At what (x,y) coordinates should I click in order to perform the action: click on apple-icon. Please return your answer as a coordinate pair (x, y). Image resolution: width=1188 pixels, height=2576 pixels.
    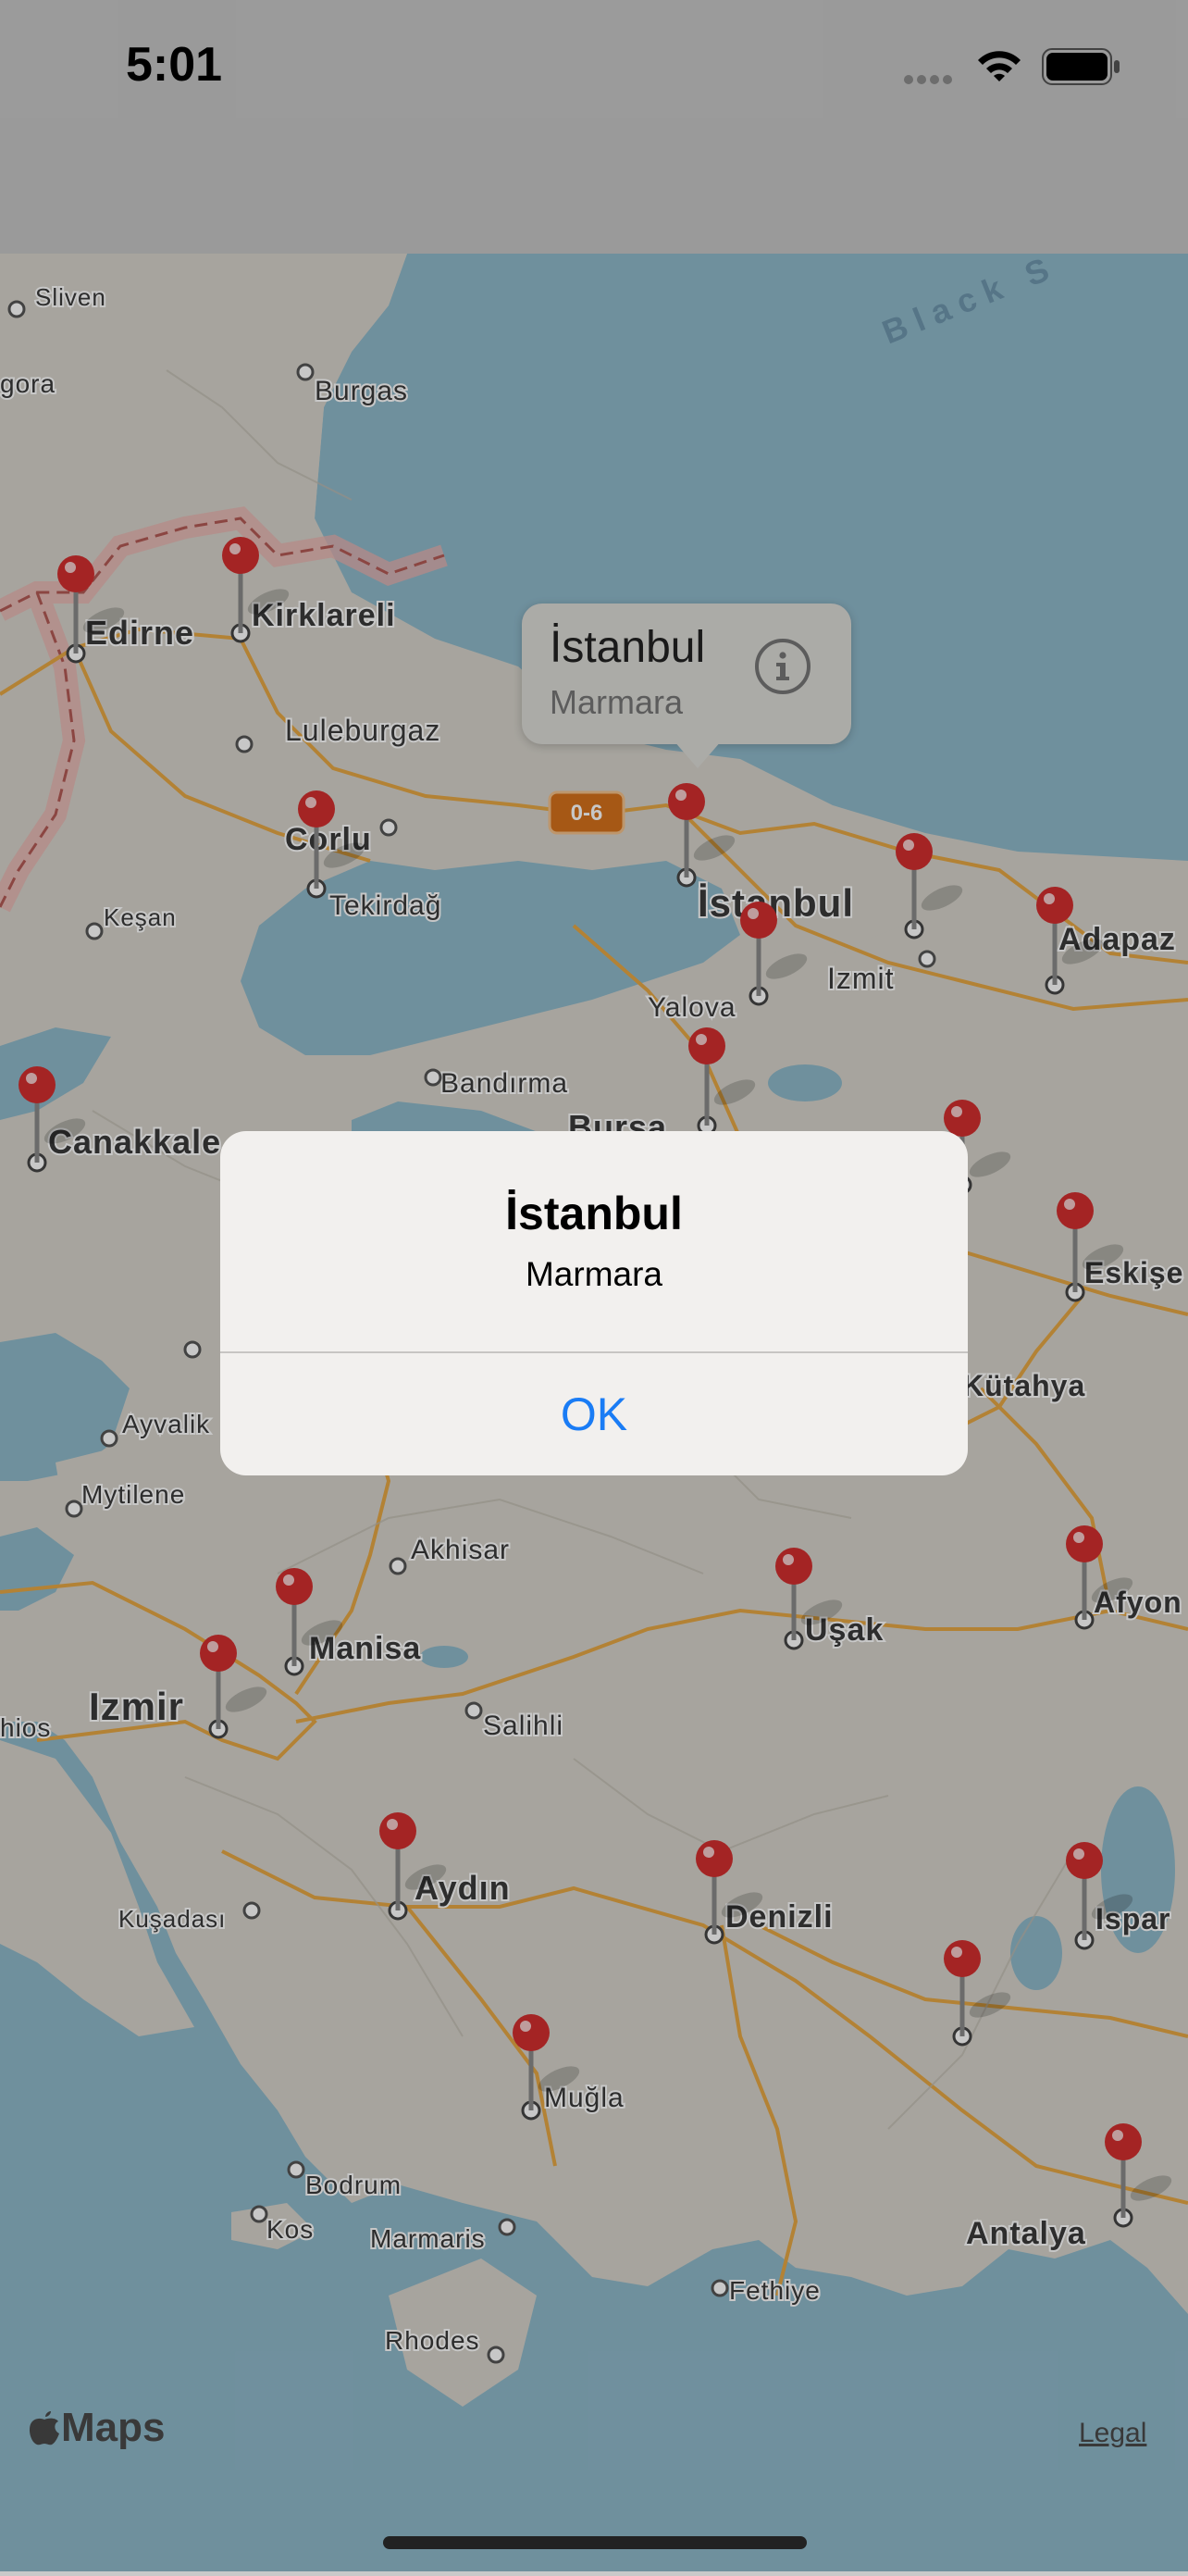
    Looking at the image, I should click on (44, 2428).